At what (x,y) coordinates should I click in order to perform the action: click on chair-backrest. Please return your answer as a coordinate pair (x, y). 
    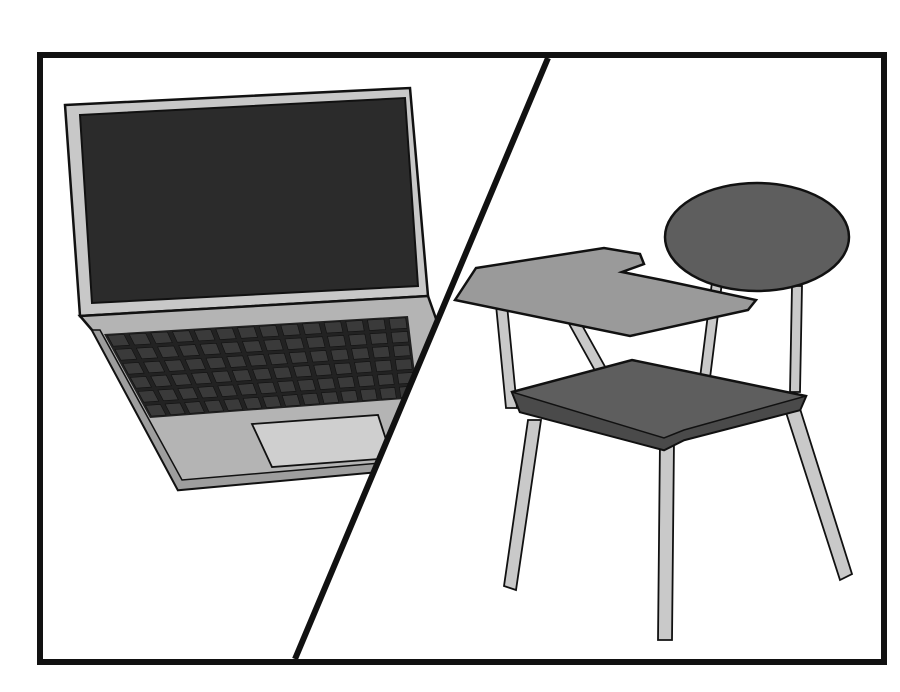
    Looking at the image, I should click on (757, 237).